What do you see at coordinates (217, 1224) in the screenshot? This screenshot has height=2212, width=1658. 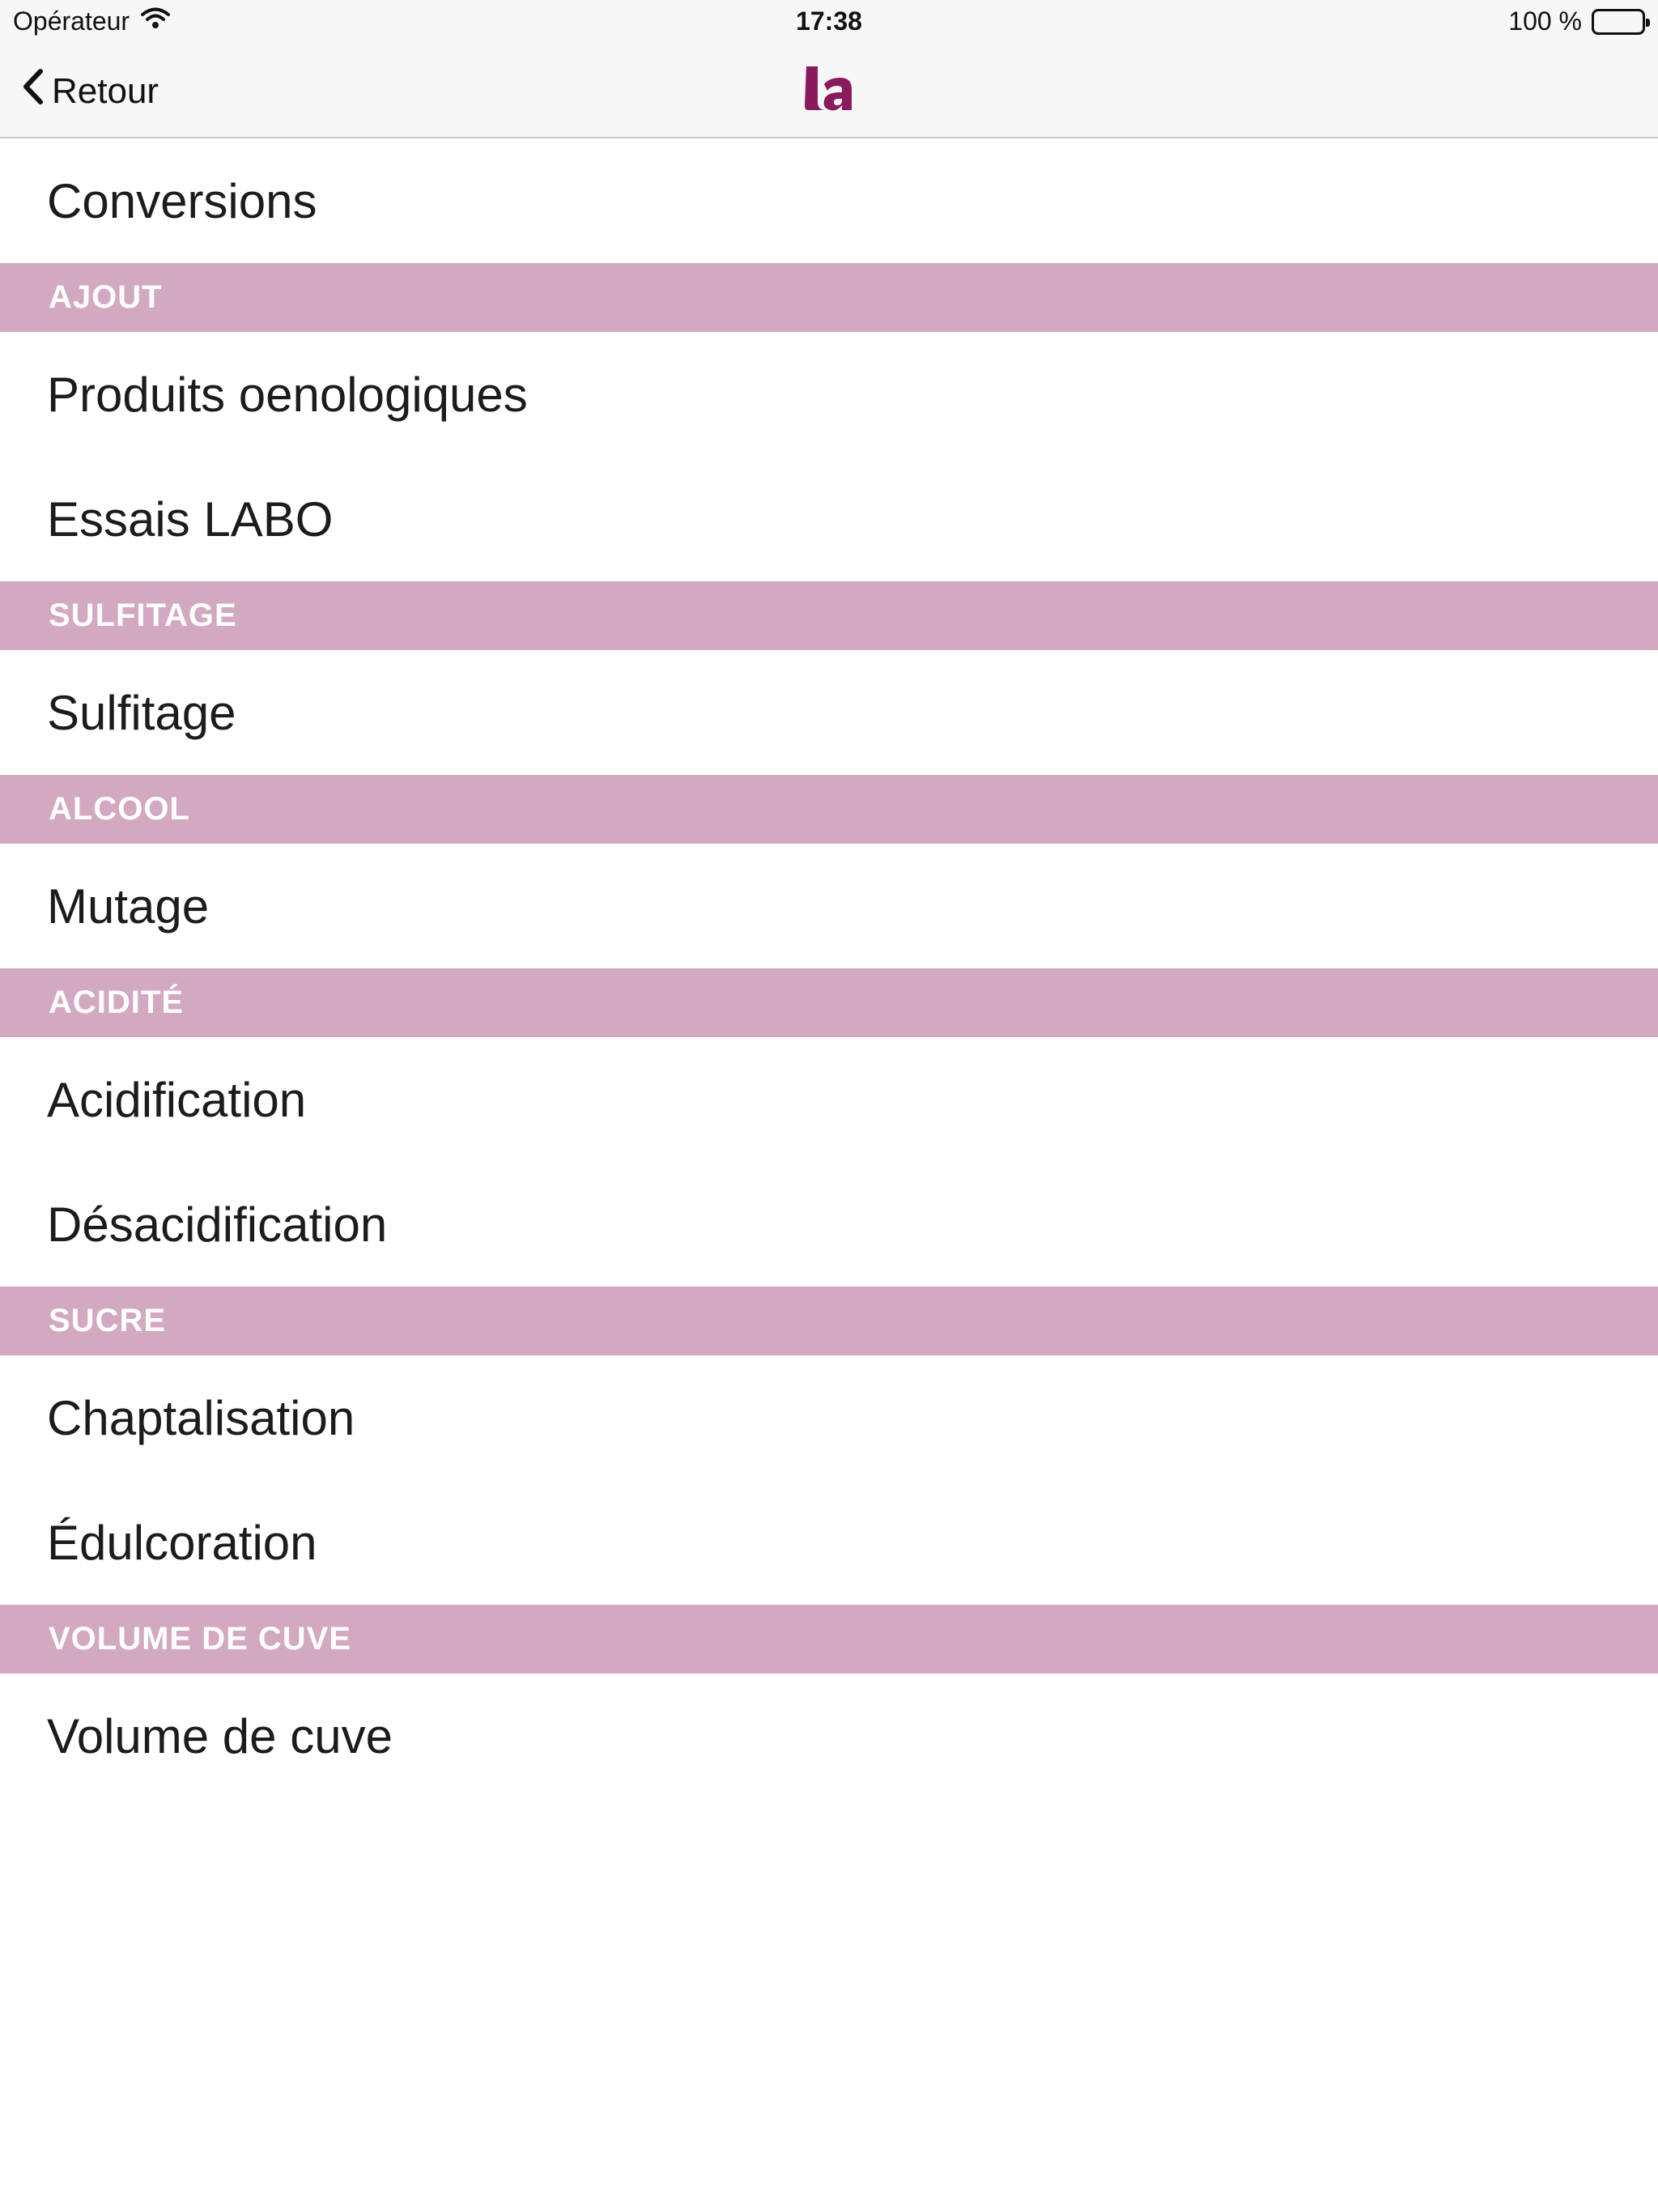 I see `list-item-label: Désacidification` at bounding box center [217, 1224].